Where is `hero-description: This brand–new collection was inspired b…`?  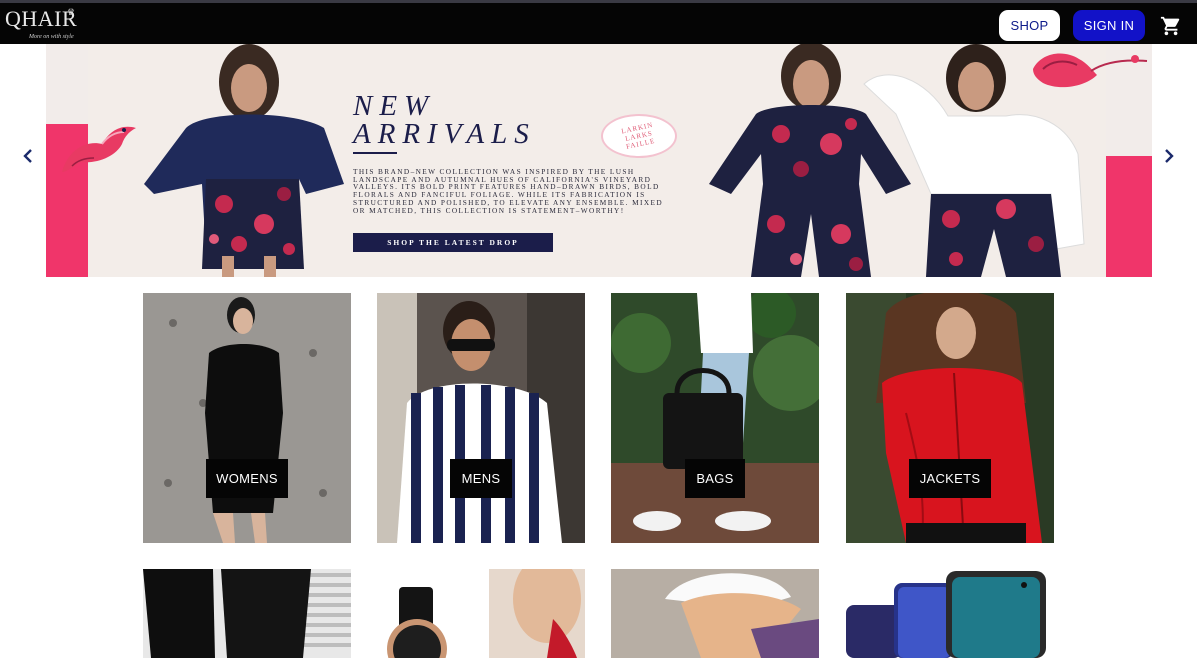
hero-description: This brand–new collection was inspired b… is located at coordinates (508, 191).